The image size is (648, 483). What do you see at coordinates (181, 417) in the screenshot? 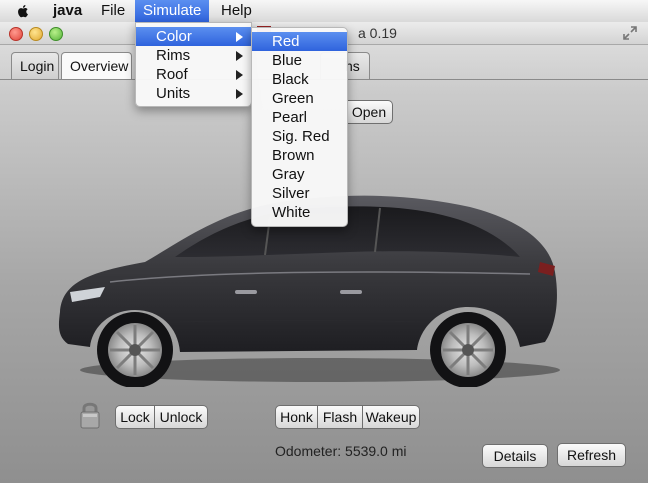
I see `unlock-button: Unlock` at bounding box center [181, 417].